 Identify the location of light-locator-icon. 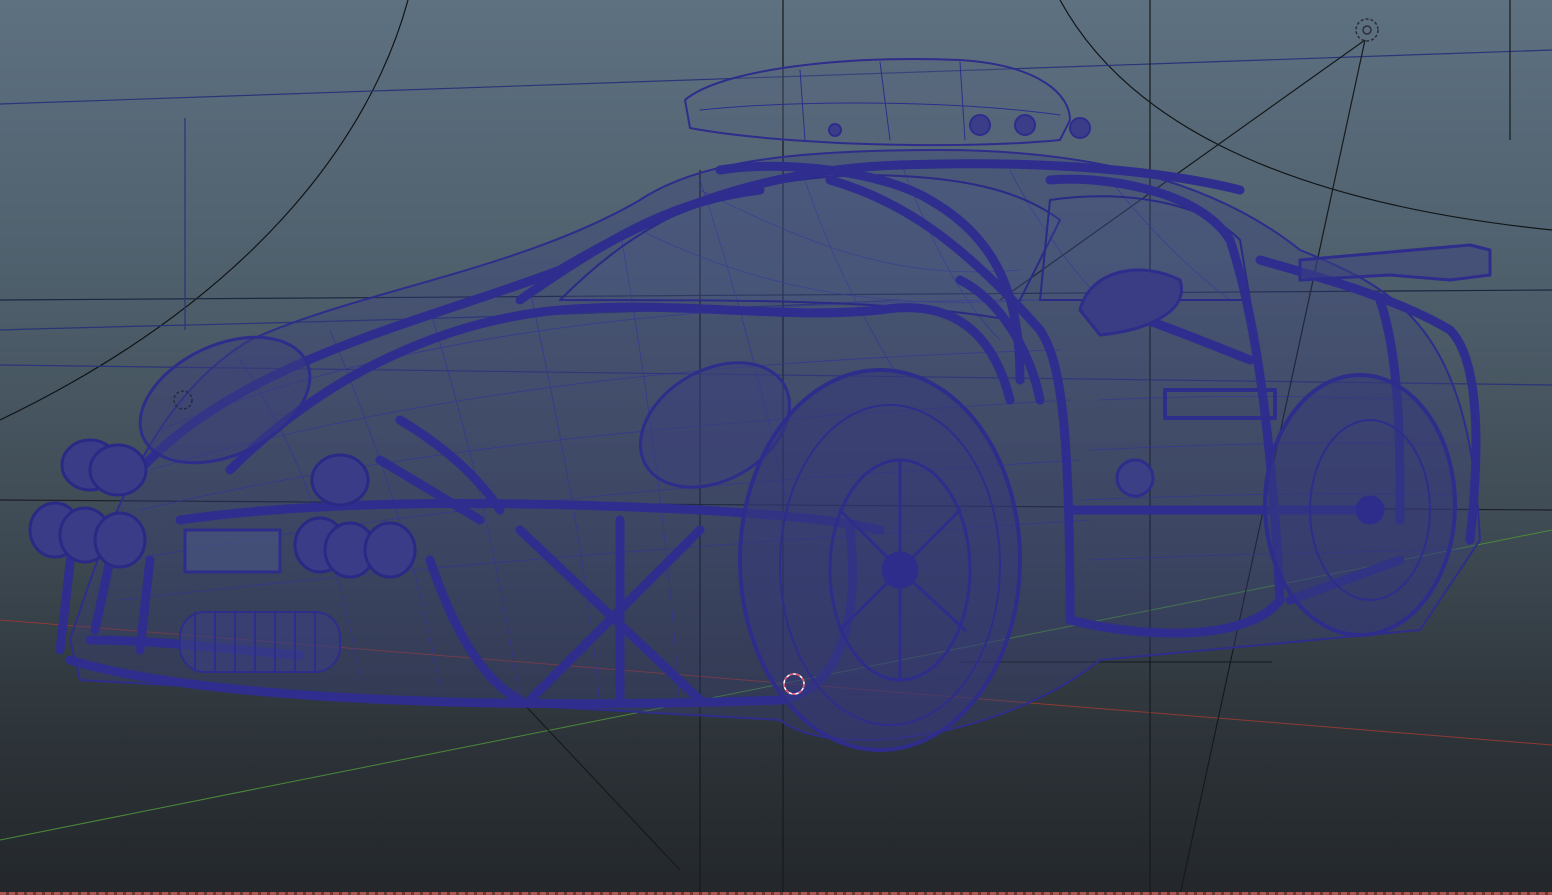
(1367, 30).